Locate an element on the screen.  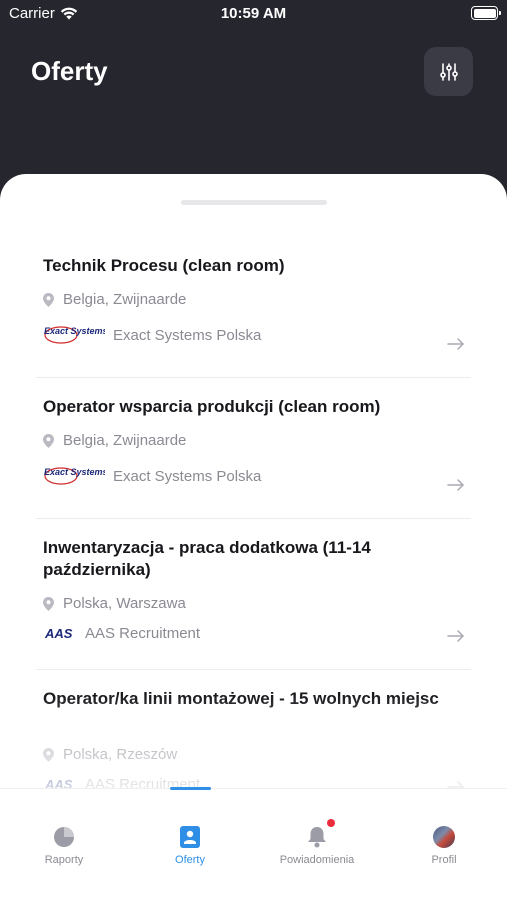
tab-raporty: Raporty is located at coordinates (64, 827).